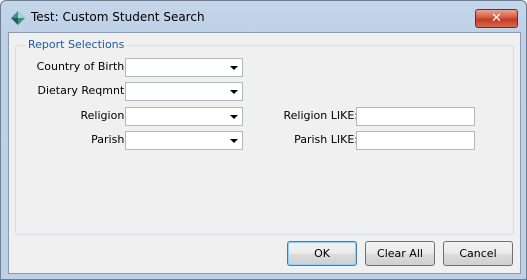 The height and width of the screenshot is (280, 527). What do you see at coordinates (263, 17) in the screenshot?
I see `title-bar: Test: Custom Student Search ✕` at bounding box center [263, 17].